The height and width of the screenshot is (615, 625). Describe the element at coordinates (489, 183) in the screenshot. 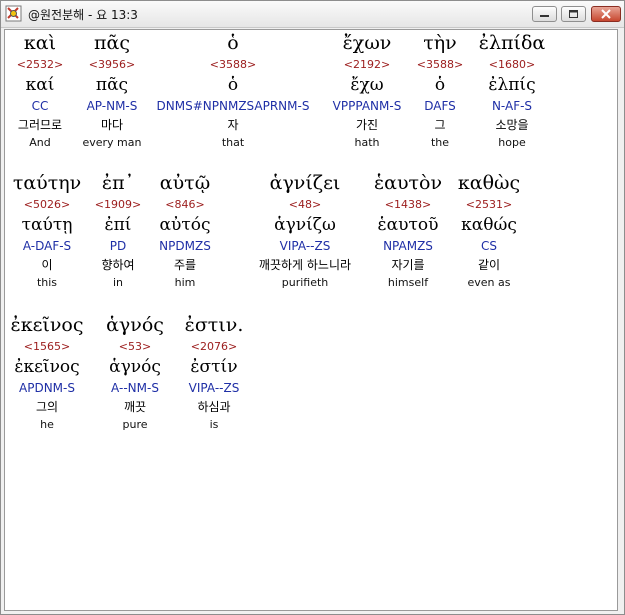

I see `word-greek: καθὼς` at that location.